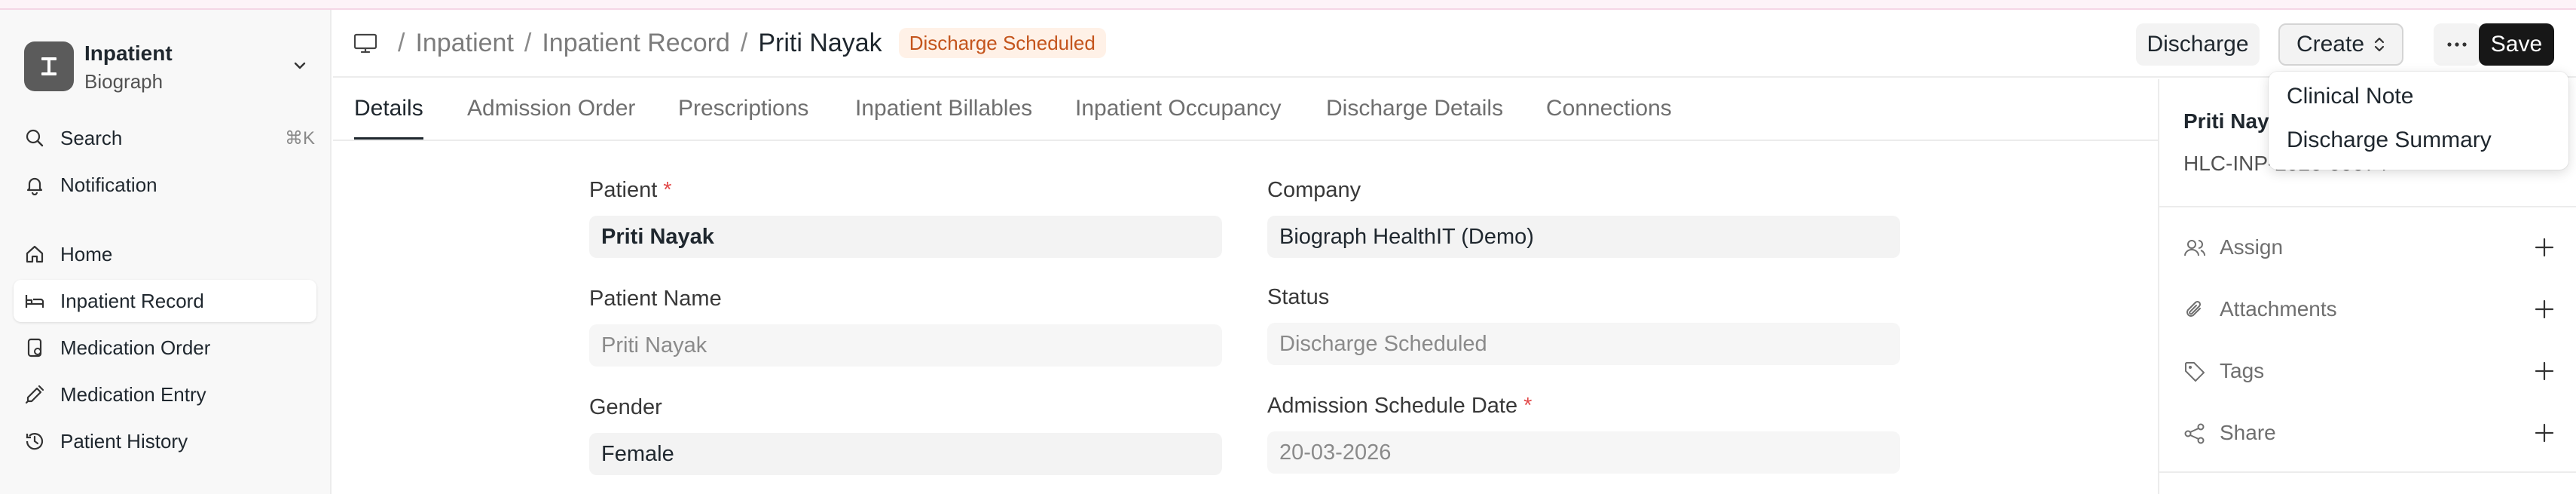 This screenshot has width=2576, height=494. What do you see at coordinates (2252, 247) in the screenshot?
I see `assign-label: Assign` at bounding box center [2252, 247].